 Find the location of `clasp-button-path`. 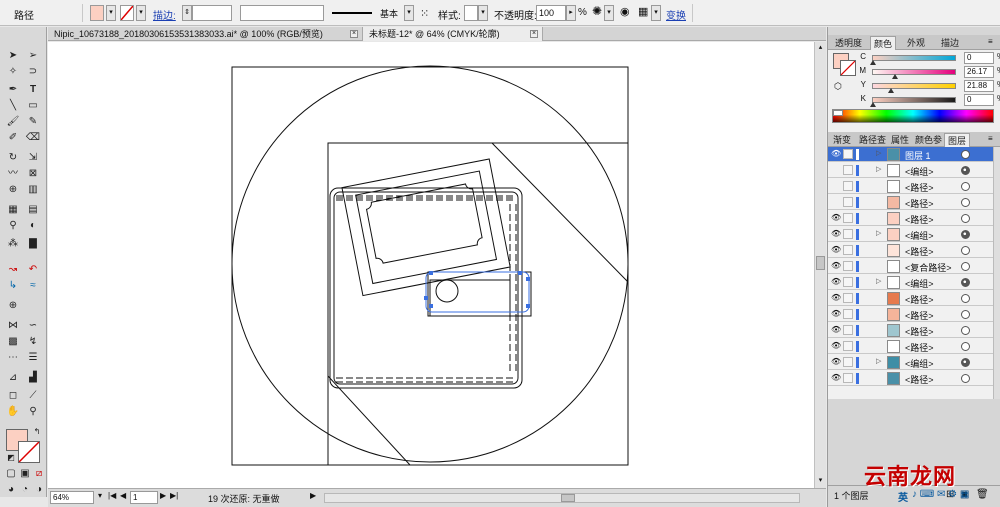

clasp-button-path is located at coordinates (447, 291).